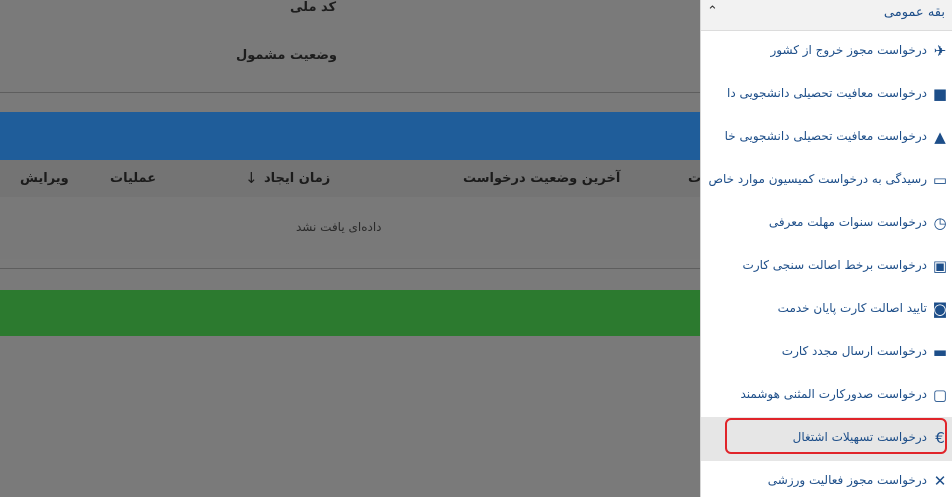 The width and height of the screenshot is (952, 497). What do you see at coordinates (297, 178) in the screenshot?
I see `col-created-time: زمان ایجاد` at bounding box center [297, 178].